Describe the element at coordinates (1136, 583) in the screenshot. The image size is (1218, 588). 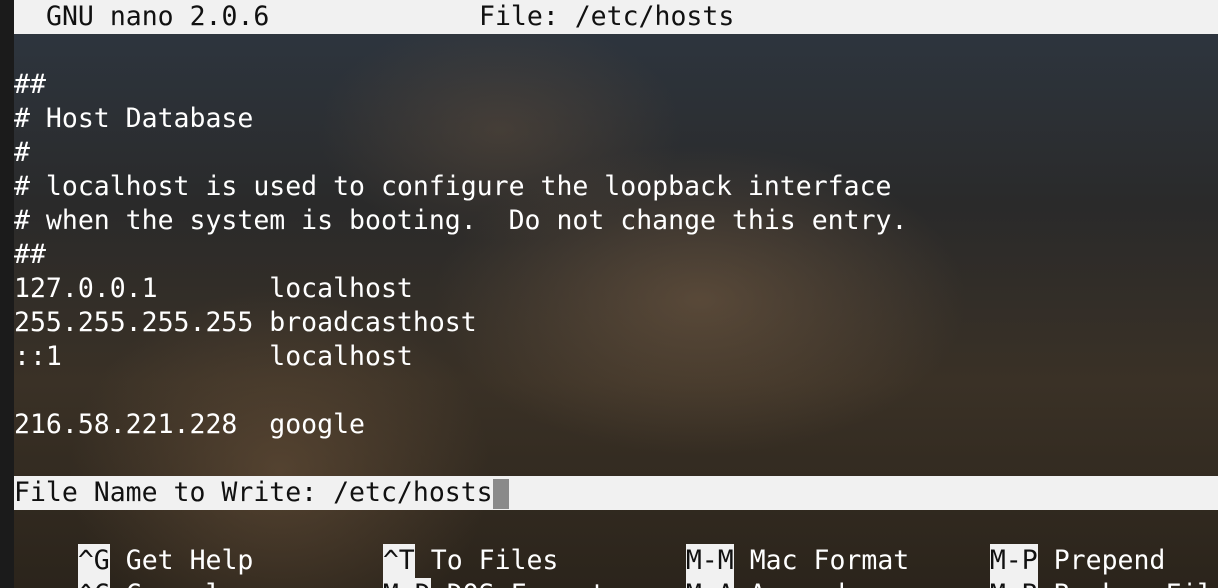
I see `shortcut-label: Backup File` at that location.